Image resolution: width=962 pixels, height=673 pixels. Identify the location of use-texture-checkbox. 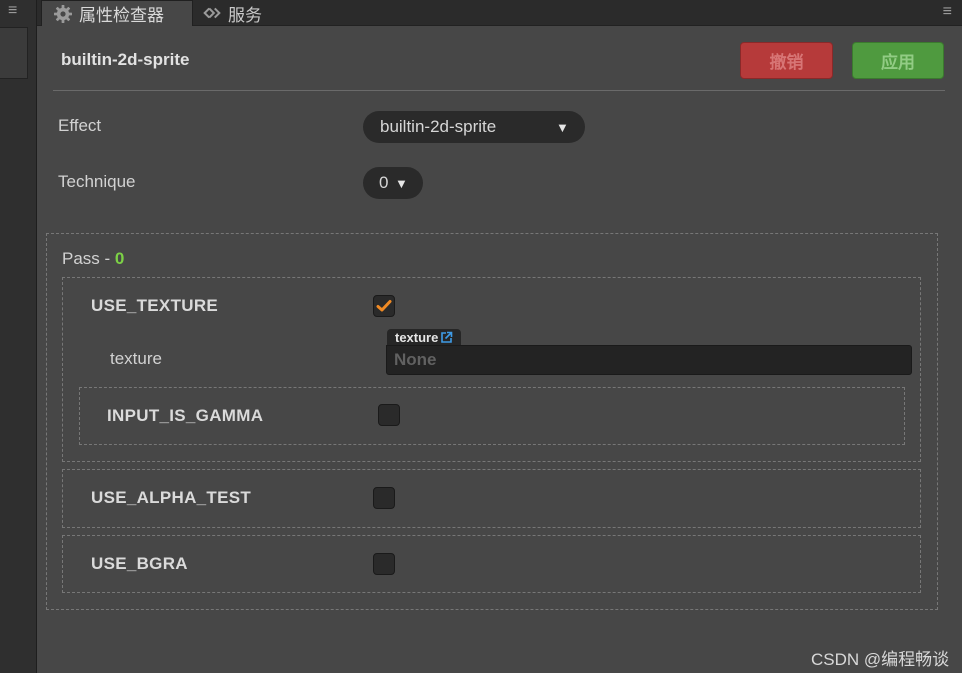
(384, 306).